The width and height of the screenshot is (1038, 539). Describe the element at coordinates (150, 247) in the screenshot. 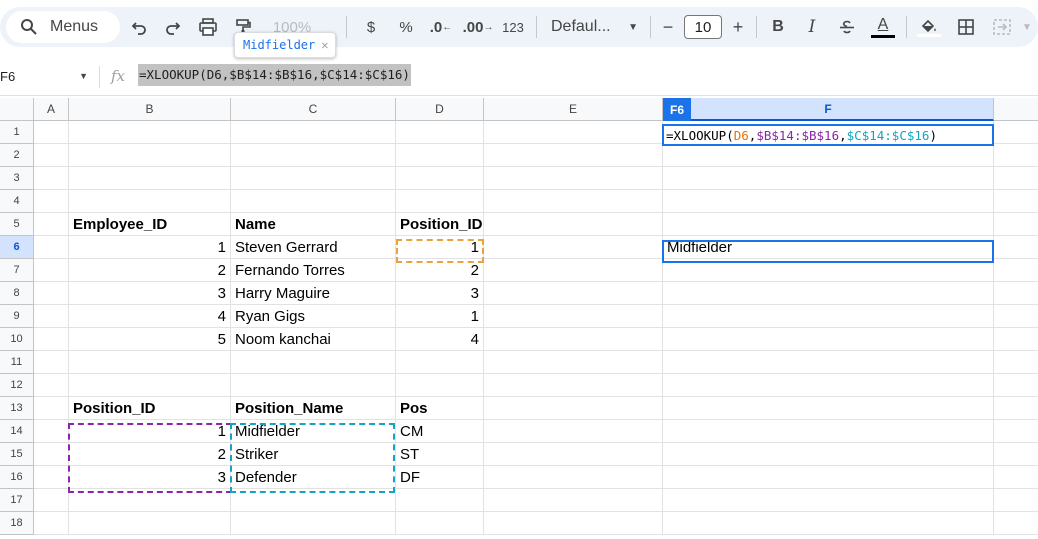

I see `cell-b6: 1` at that location.